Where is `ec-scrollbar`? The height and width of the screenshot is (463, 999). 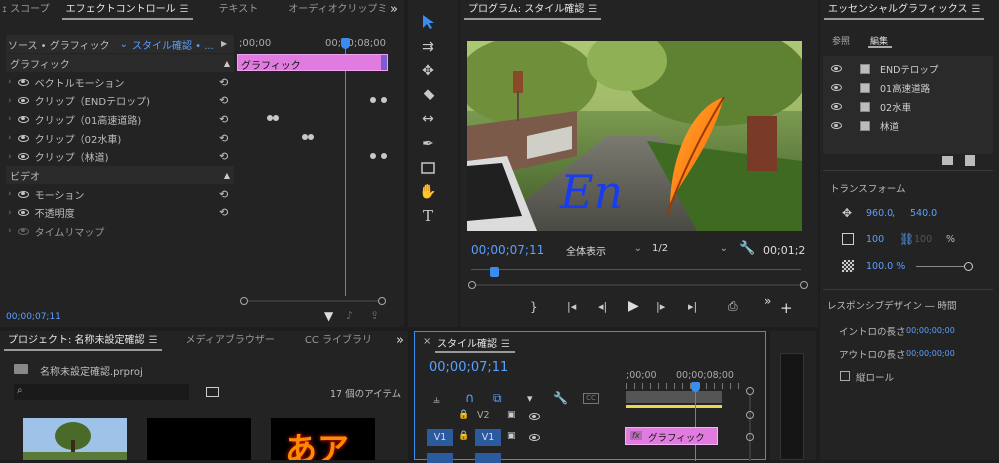 ec-scrollbar is located at coordinates (313, 301).